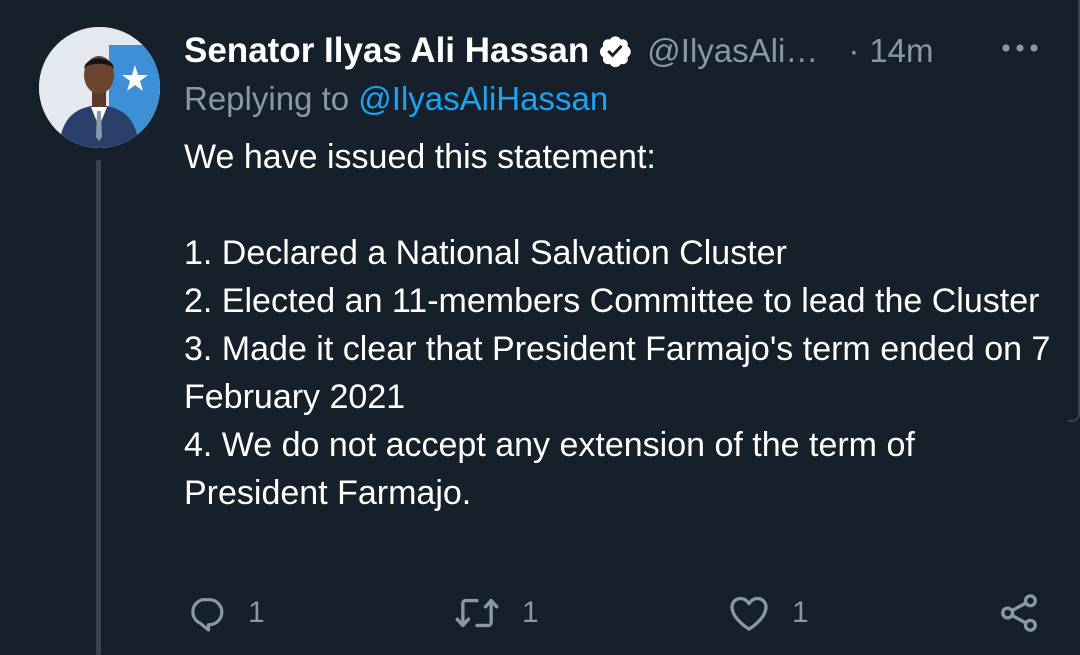  I want to click on reply-count: 1, so click(256, 612).